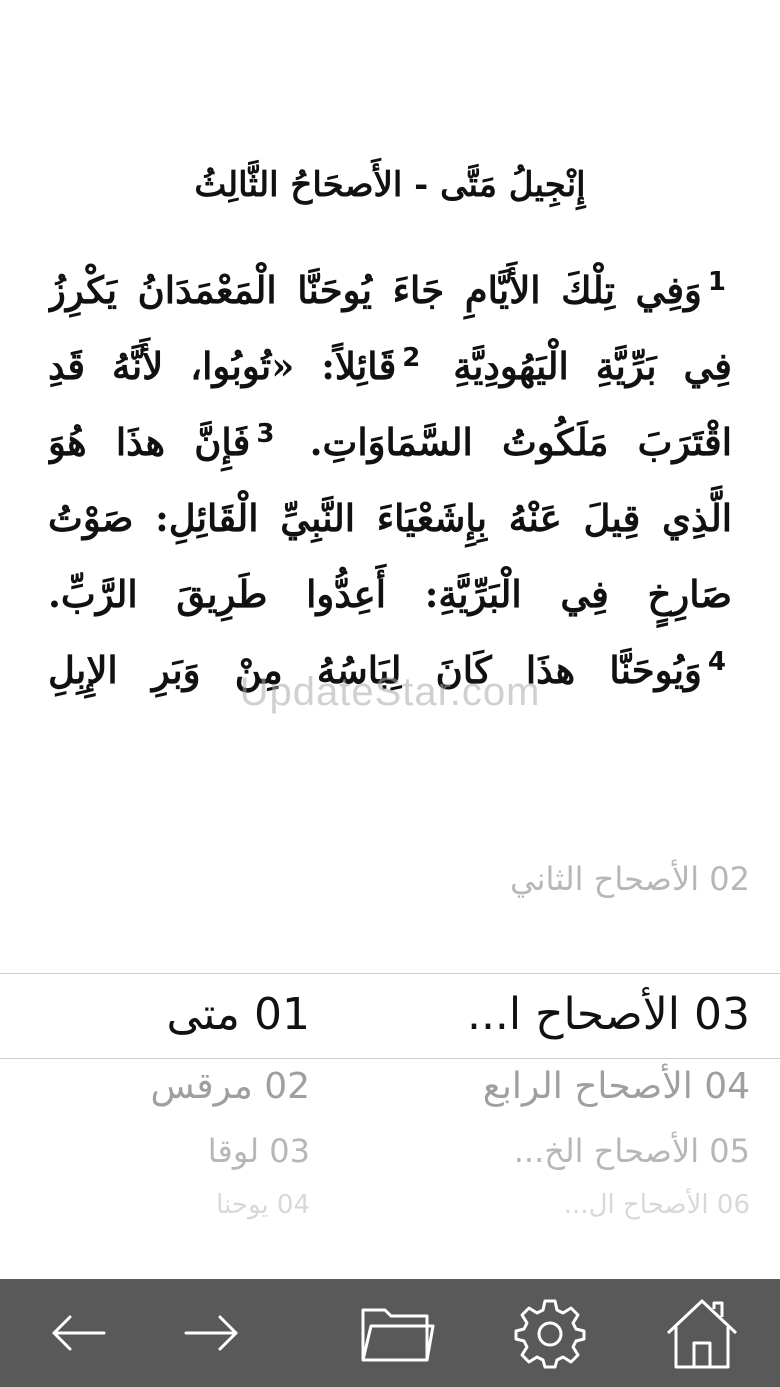 This screenshot has height=1387, width=780. Describe the element at coordinates (716, 661) in the screenshot. I see `verse-number: 4` at that location.